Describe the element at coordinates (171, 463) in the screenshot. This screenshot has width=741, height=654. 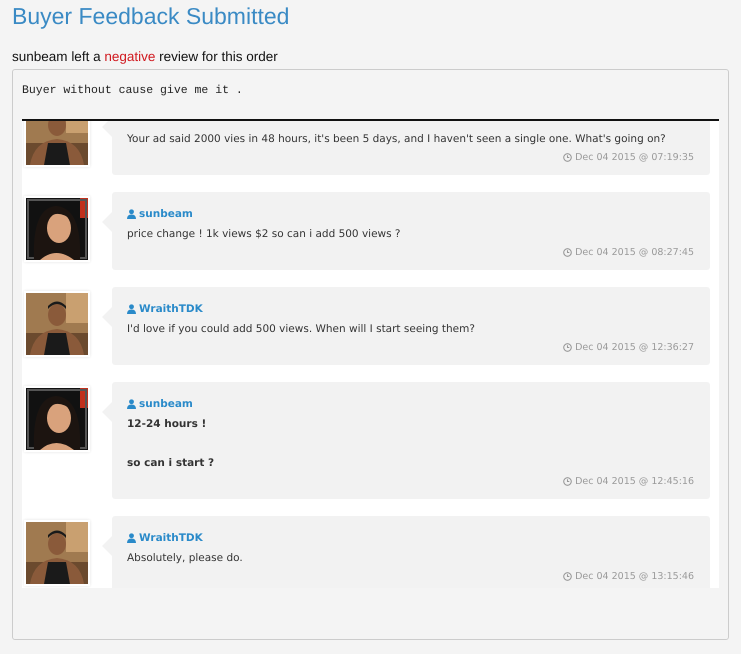
I see `message-text: so can i start ?` at that location.